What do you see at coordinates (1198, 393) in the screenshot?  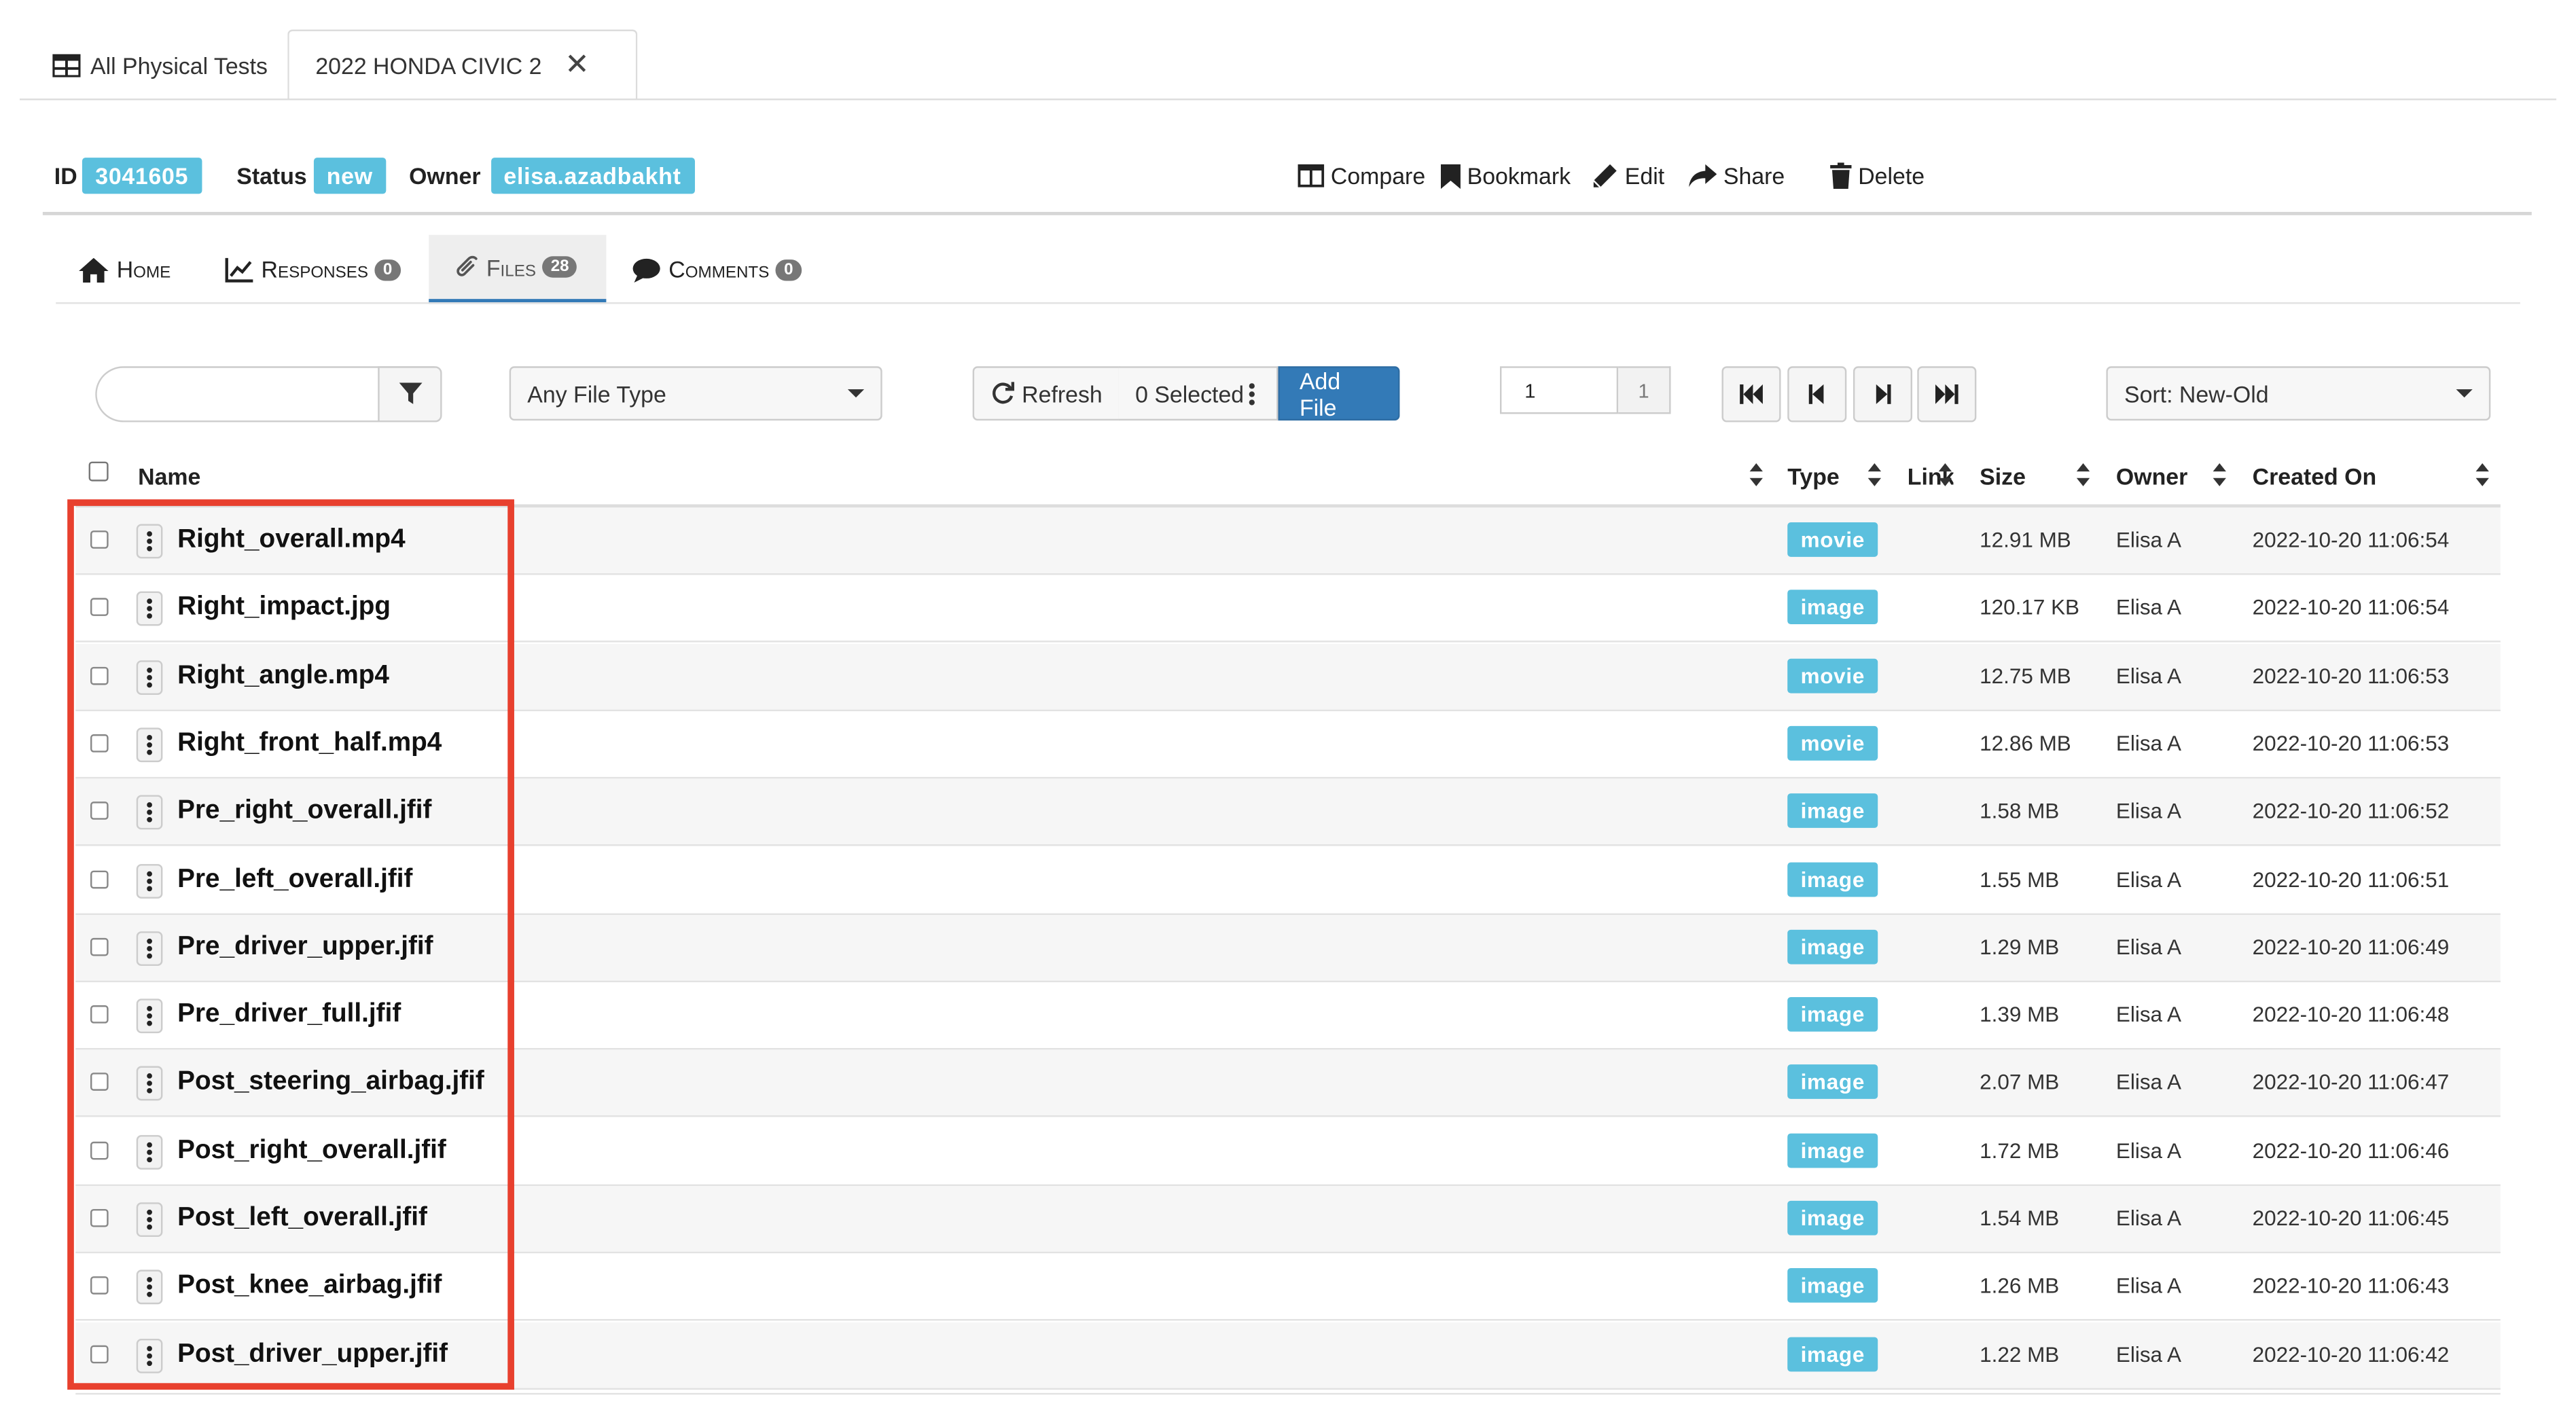 I see `selected-menu-button: 0 Selected` at bounding box center [1198, 393].